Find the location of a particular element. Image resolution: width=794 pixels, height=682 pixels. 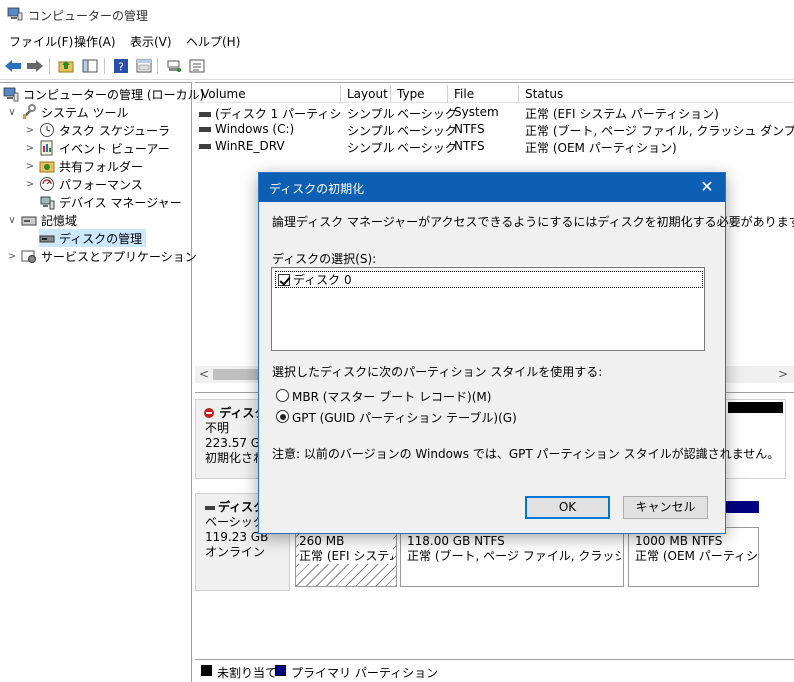

legend-unallocated: 未割り当て is located at coordinates (247, 673).